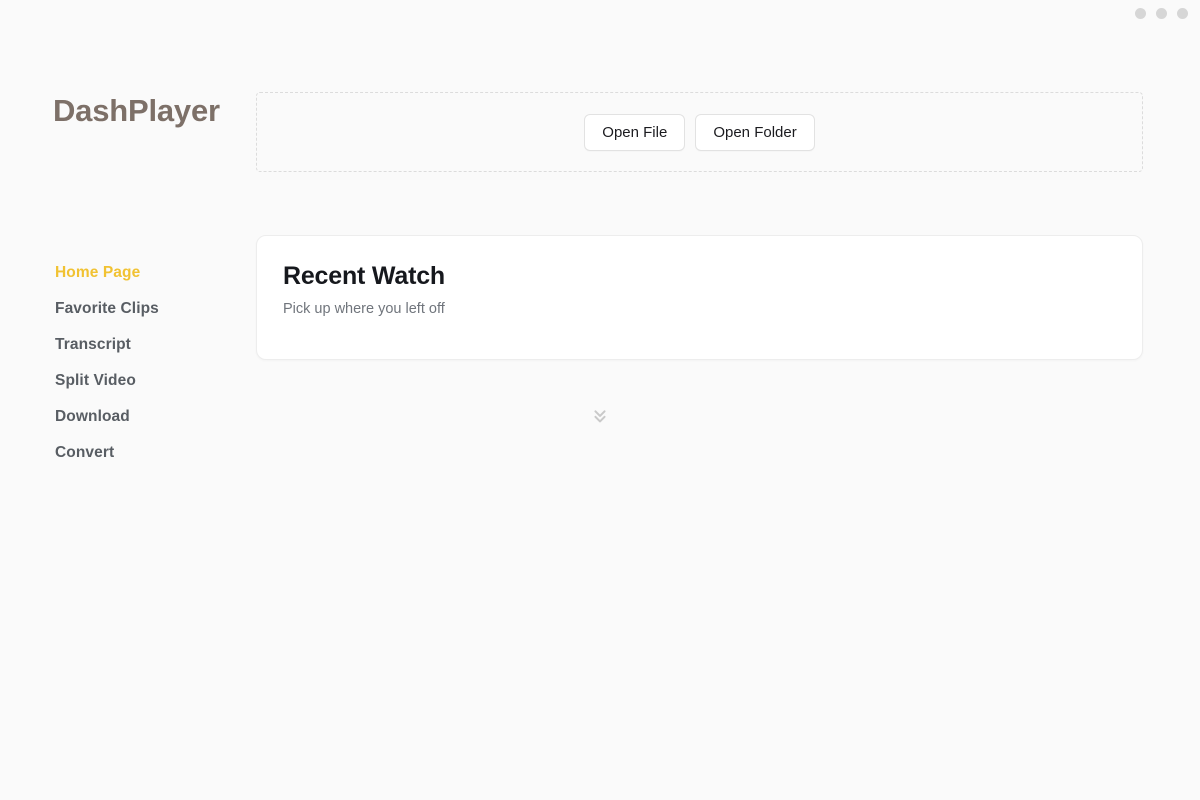 The image size is (1200, 800). Describe the element at coordinates (699, 297) in the screenshot. I see `recent-watch-card: Recent Watch Pick up where you left off` at that location.